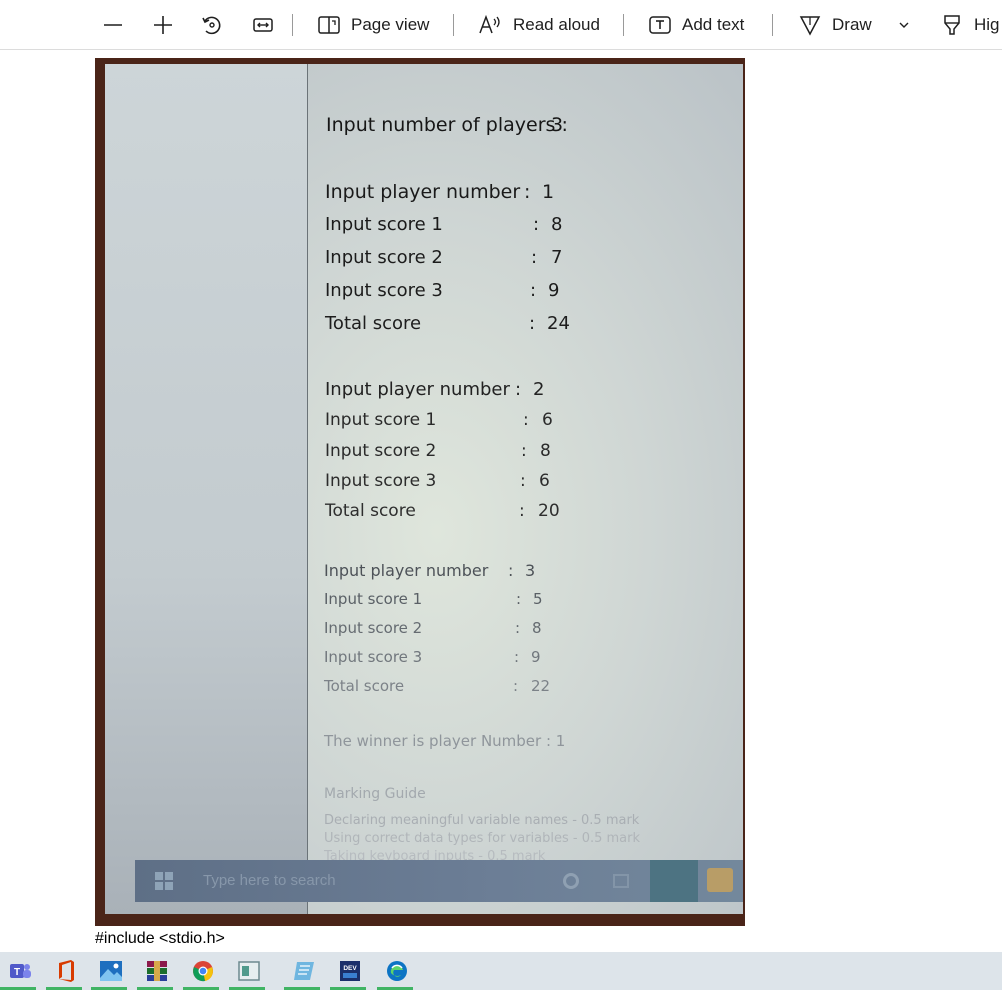  What do you see at coordinates (548, 192) in the screenshot?
I see `output-value: 1` at bounding box center [548, 192].